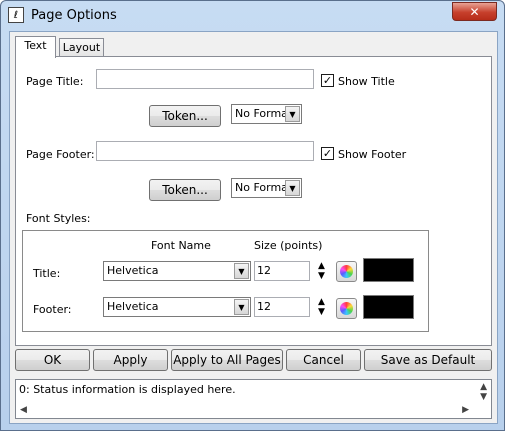  I want to click on footer-format-value: No Format, so click(264, 187).